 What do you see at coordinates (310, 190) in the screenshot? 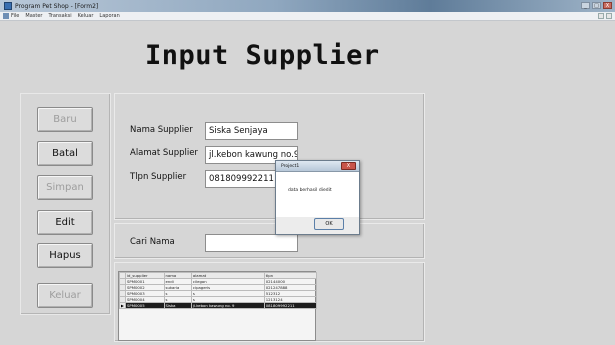
I see `message-box-text: data berhasil diedit` at bounding box center [310, 190].